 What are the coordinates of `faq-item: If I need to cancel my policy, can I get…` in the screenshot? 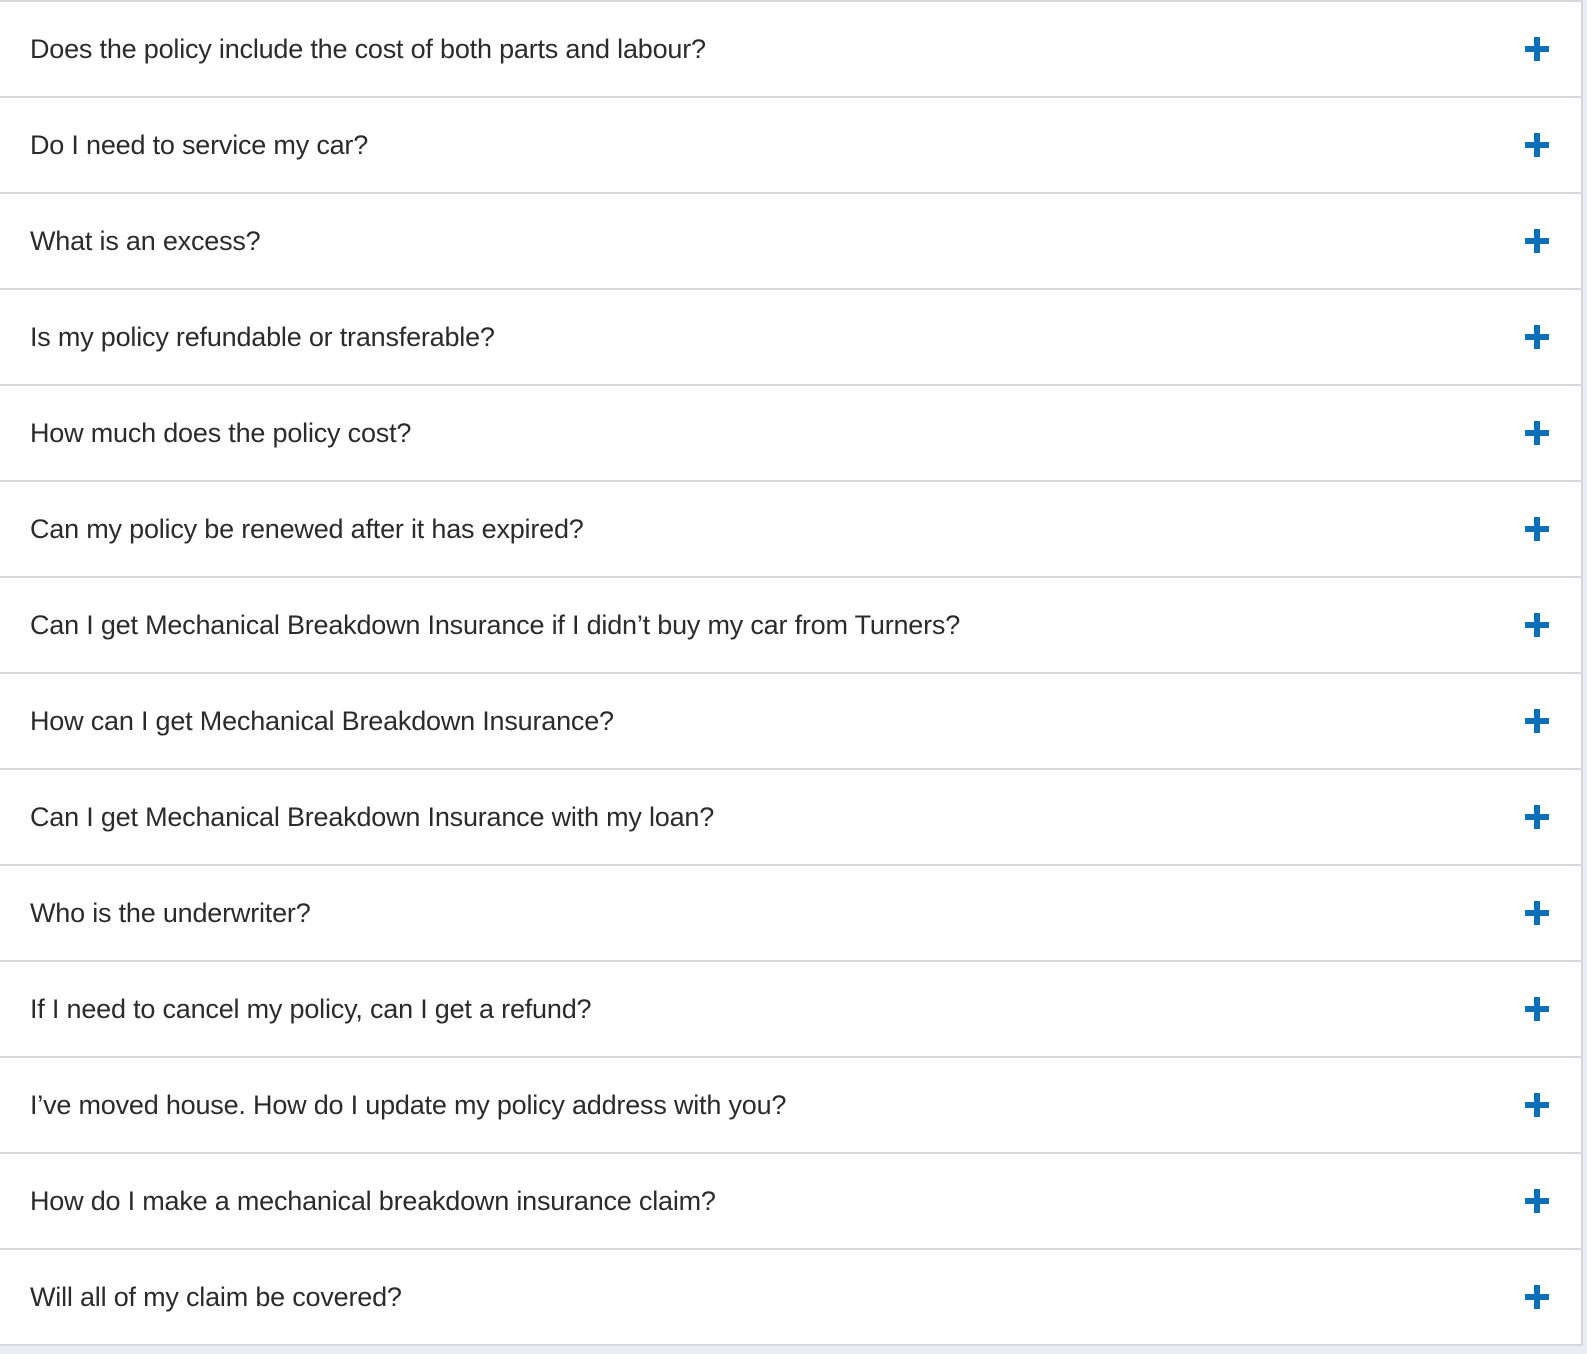 It's located at (790, 1010).